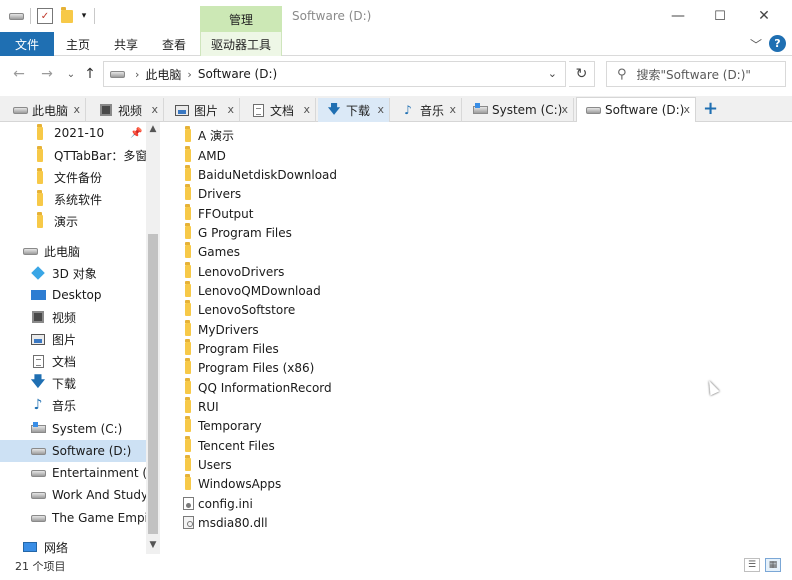  Describe the element at coordinates (73, 545) in the screenshot. I see `nav-network: 网络` at that location.